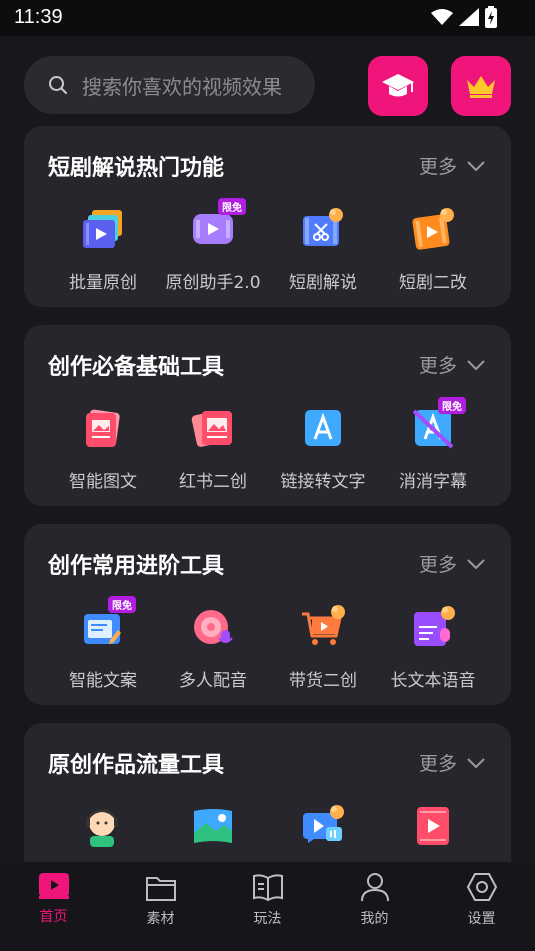  I want to click on drama-remix-icon, so click(433, 229).